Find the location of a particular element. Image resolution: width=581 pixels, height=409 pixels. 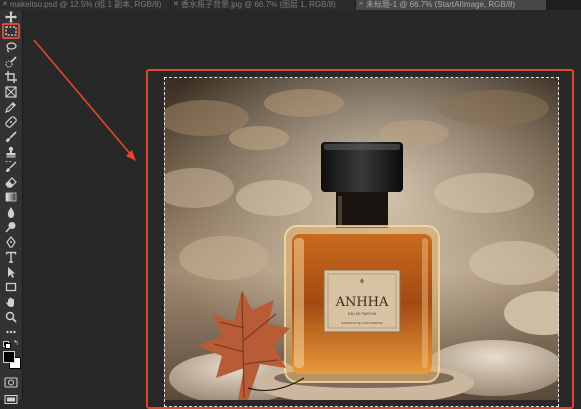

zoom-icon is located at coordinates (11, 317).